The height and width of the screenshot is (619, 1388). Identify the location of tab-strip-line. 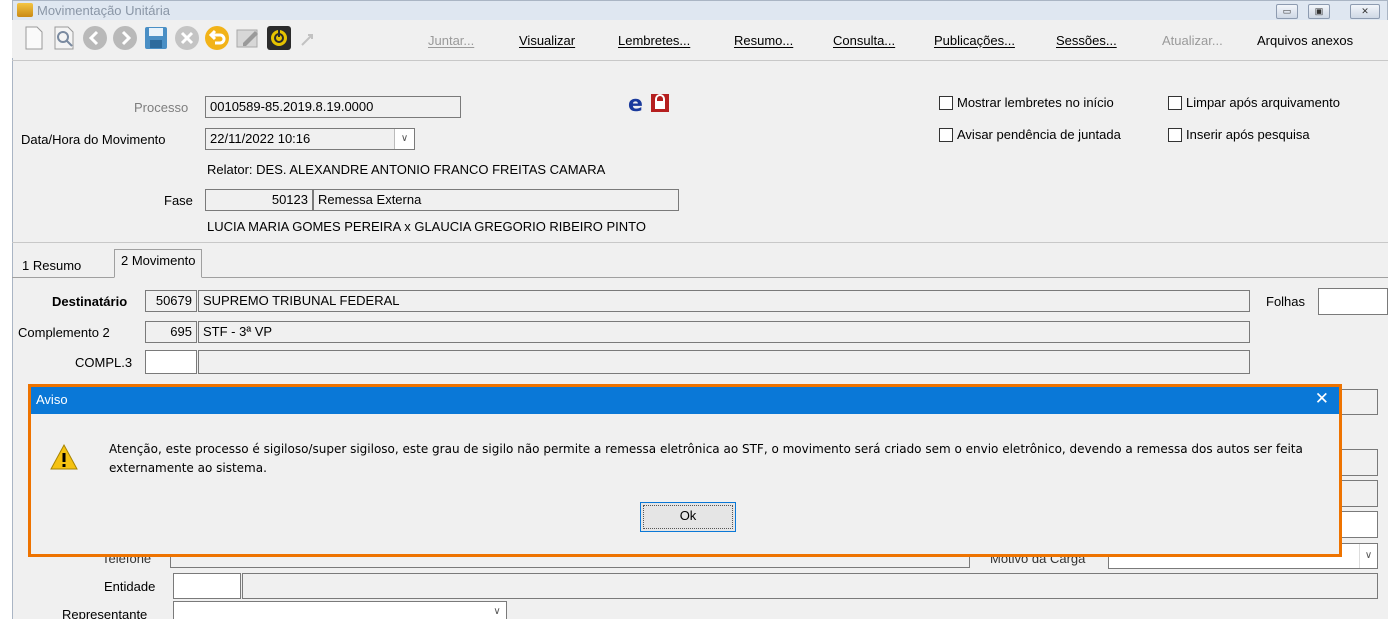
(700, 277).